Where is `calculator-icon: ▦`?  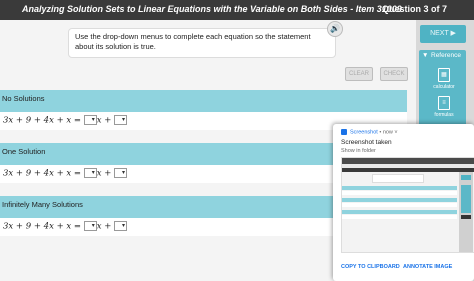 calculator-icon: ▦ is located at coordinates (444, 75).